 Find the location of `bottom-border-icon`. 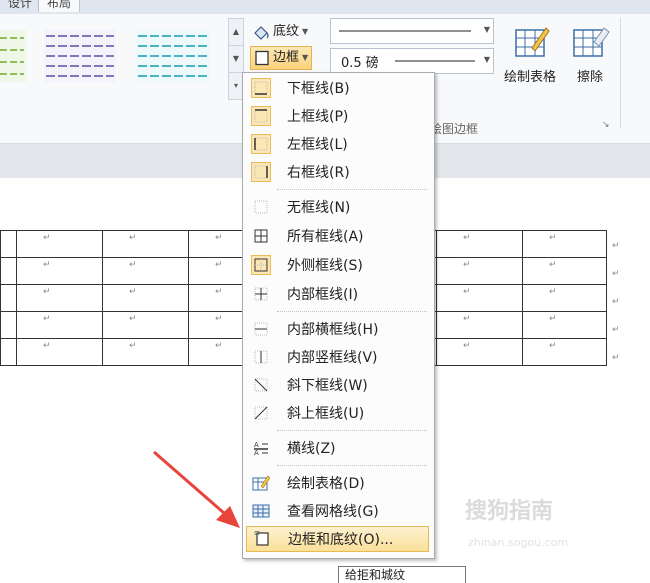

bottom-border-icon is located at coordinates (261, 88).